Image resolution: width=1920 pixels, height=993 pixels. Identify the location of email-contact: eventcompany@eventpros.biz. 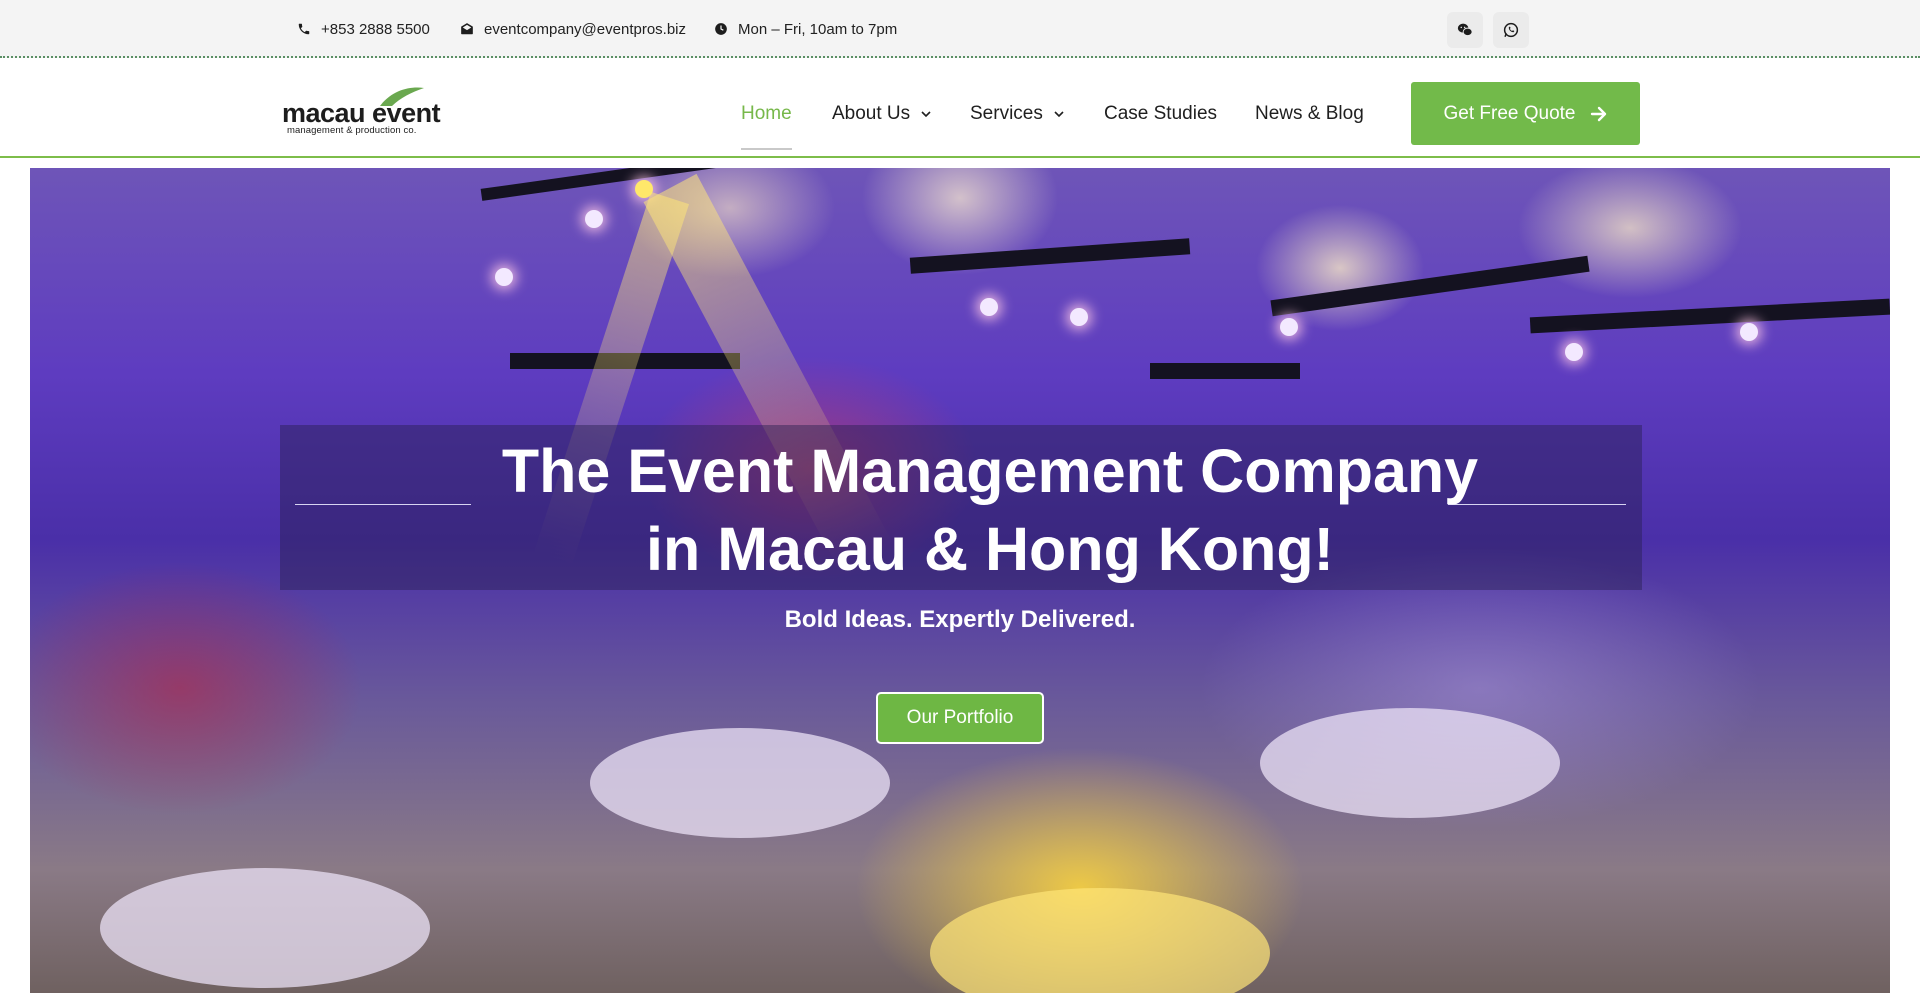
(573, 29).